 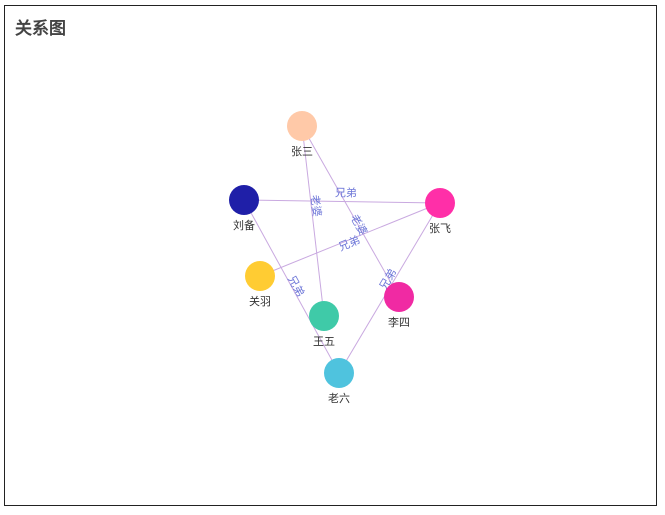 I want to click on node-guanyu: 关羽, so click(x=260, y=284).